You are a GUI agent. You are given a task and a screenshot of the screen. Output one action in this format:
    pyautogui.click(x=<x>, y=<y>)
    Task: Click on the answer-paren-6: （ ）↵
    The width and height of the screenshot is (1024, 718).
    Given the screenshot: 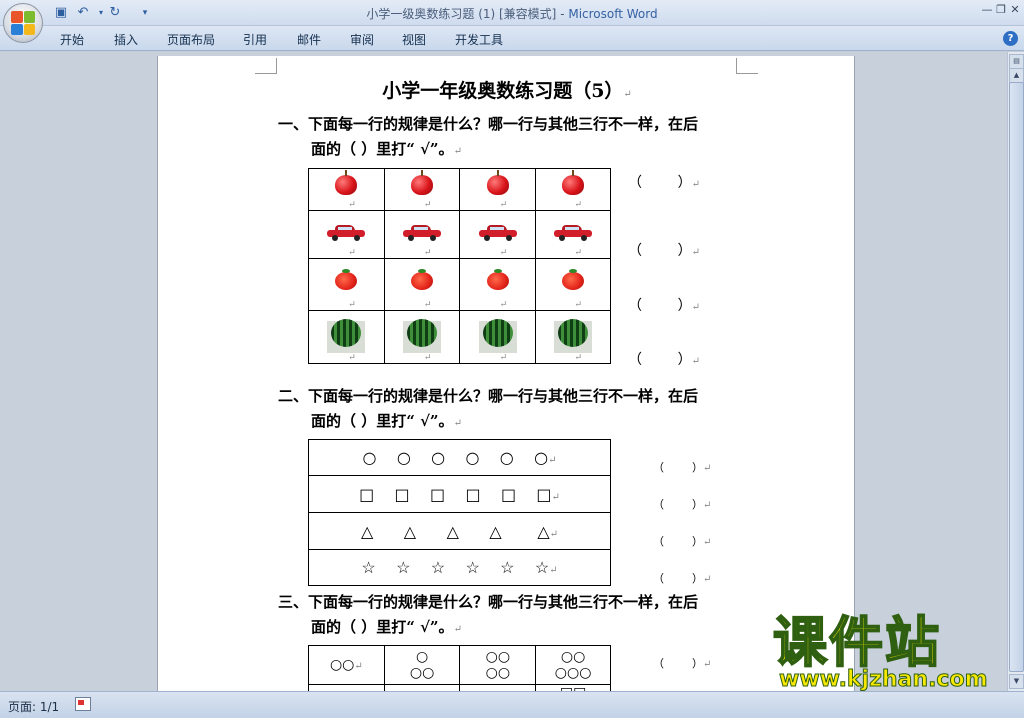 What is the action you would take?
    pyautogui.click(x=682, y=504)
    